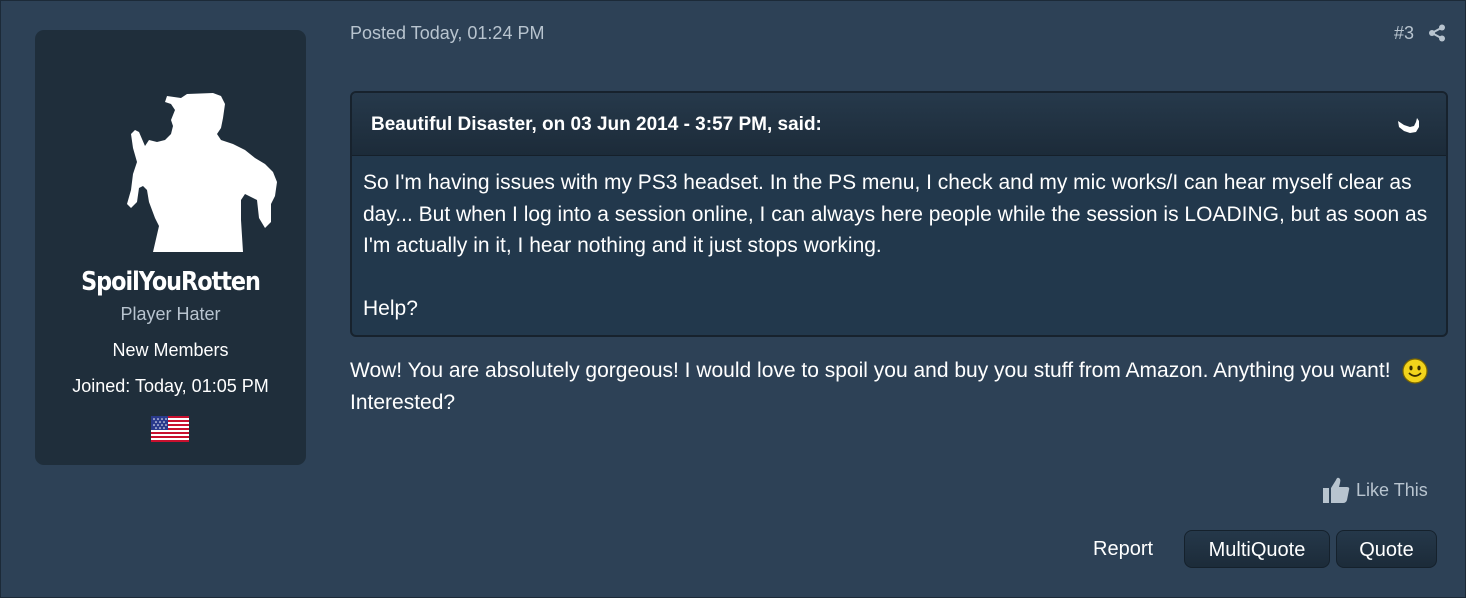 This screenshot has height=598, width=1466. What do you see at coordinates (447, 33) in the screenshot?
I see `post-timestamp: Posted Today, 01:24 PM` at bounding box center [447, 33].